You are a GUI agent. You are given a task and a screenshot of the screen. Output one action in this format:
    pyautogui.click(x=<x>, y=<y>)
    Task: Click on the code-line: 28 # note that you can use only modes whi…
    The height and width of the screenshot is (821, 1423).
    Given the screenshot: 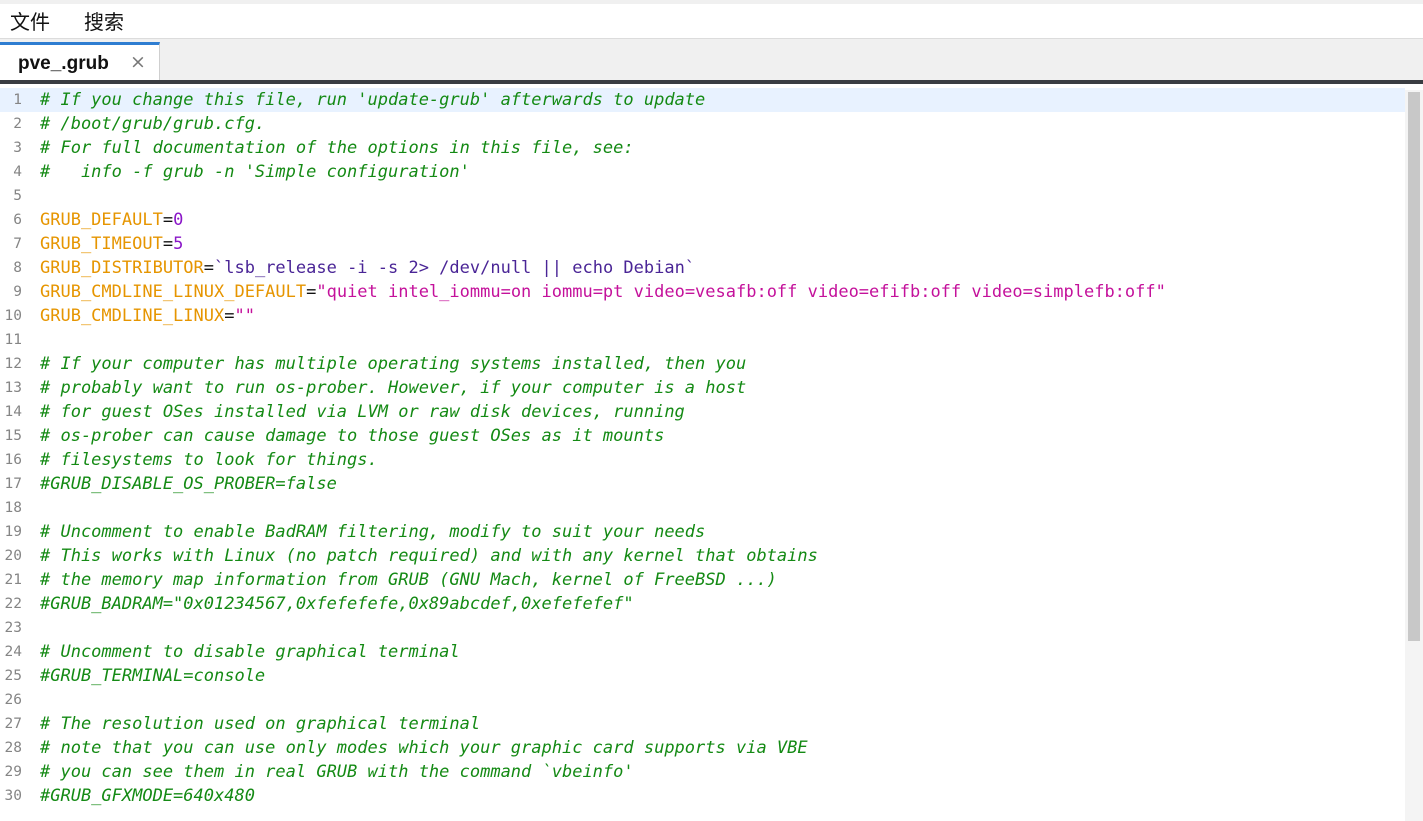 What is the action you would take?
    pyautogui.click(x=702, y=748)
    